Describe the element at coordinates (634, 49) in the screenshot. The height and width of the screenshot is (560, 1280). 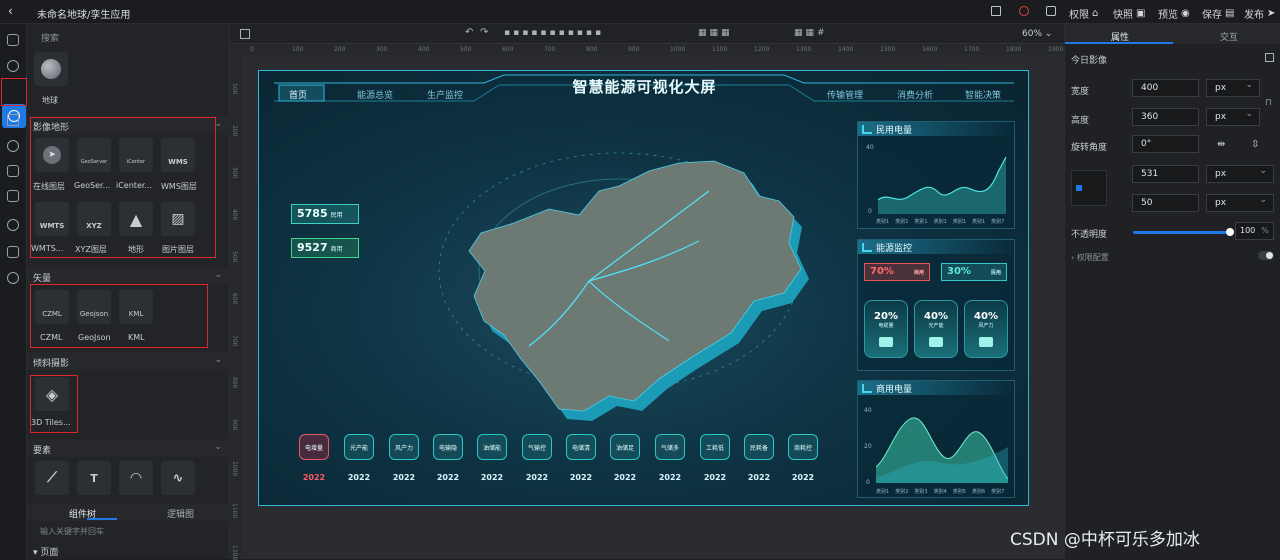
I see `ruler-tick: 900` at that location.